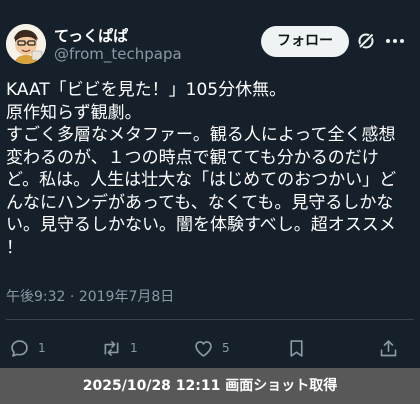 Image resolution: width=420 pixels, height=404 pixels. I want to click on reply-icon, so click(19, 348).